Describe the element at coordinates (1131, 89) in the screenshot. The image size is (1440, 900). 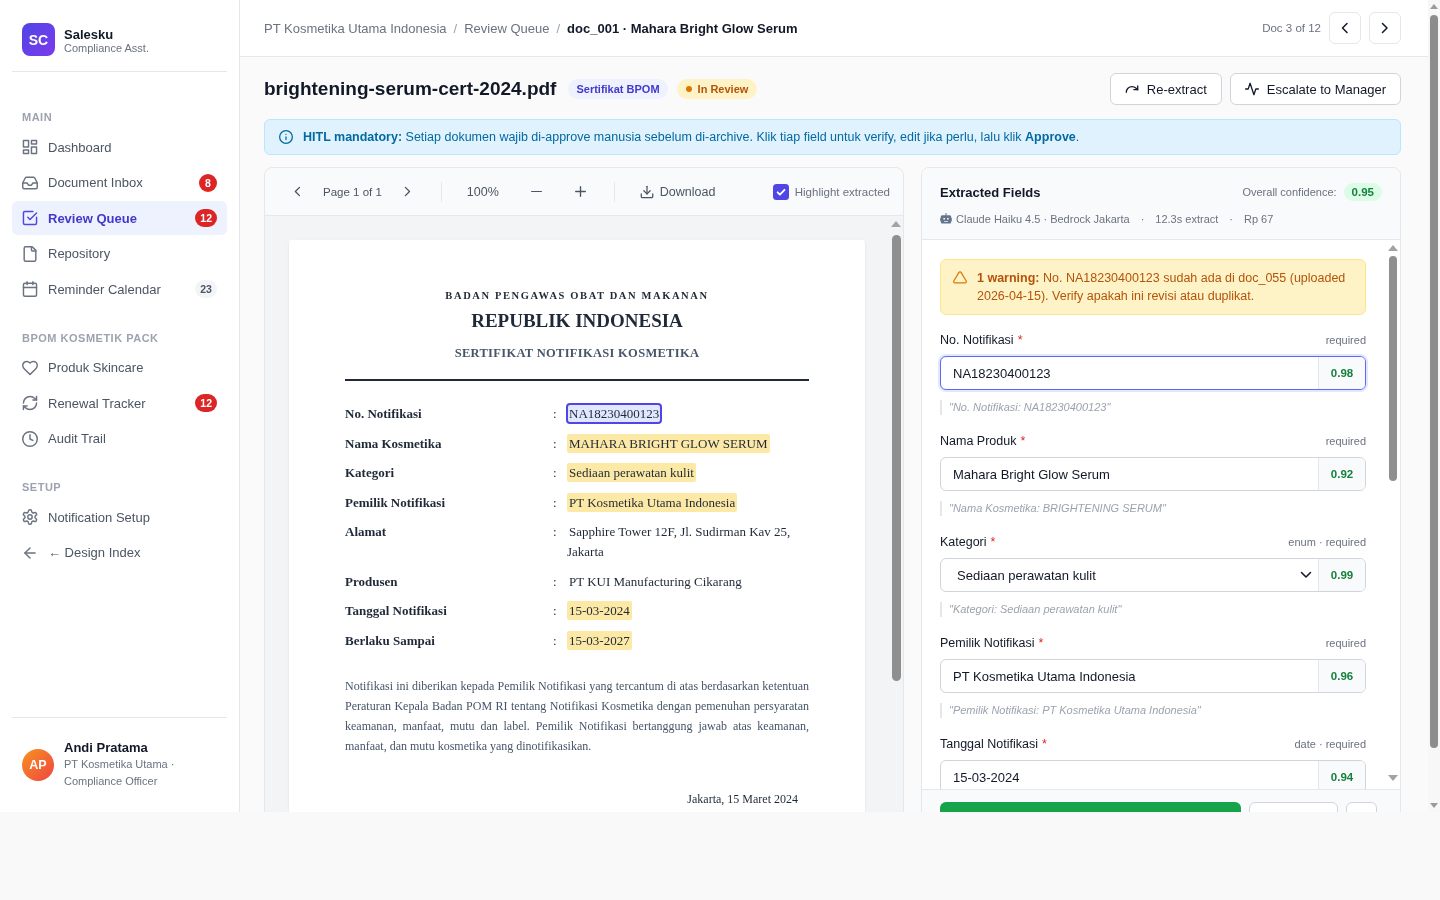
I see `redo-icon` at that location.